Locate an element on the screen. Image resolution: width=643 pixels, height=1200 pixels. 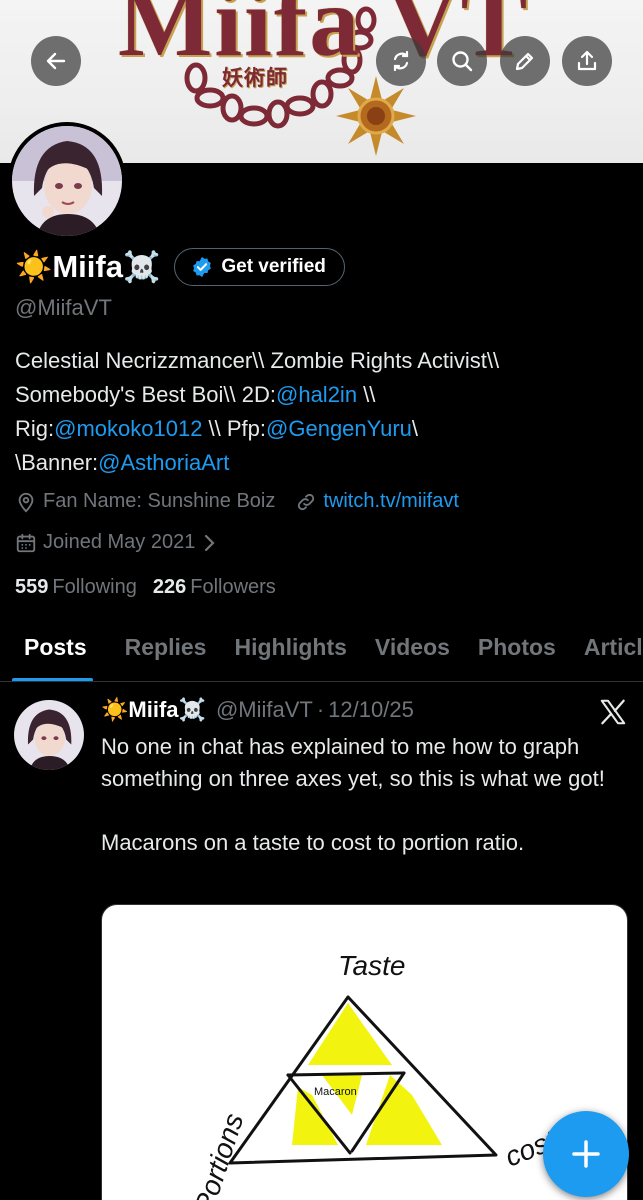
post-header: ☀️ Miifa ☠️ @MiifaVT · 12/10/25 is located at coordinates (257, 710).